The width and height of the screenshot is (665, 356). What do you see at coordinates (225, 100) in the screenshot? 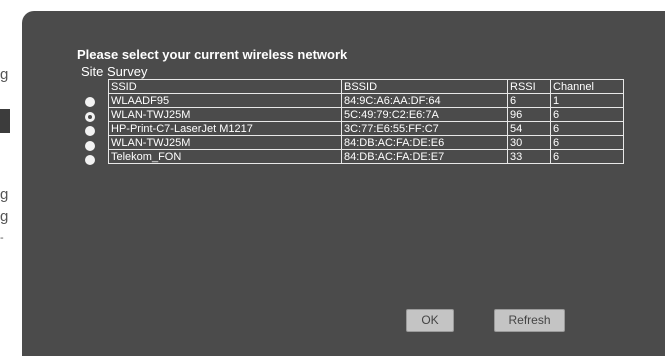
I see `cell-ssid: WLAADF95` at bounding box center [225, 100].